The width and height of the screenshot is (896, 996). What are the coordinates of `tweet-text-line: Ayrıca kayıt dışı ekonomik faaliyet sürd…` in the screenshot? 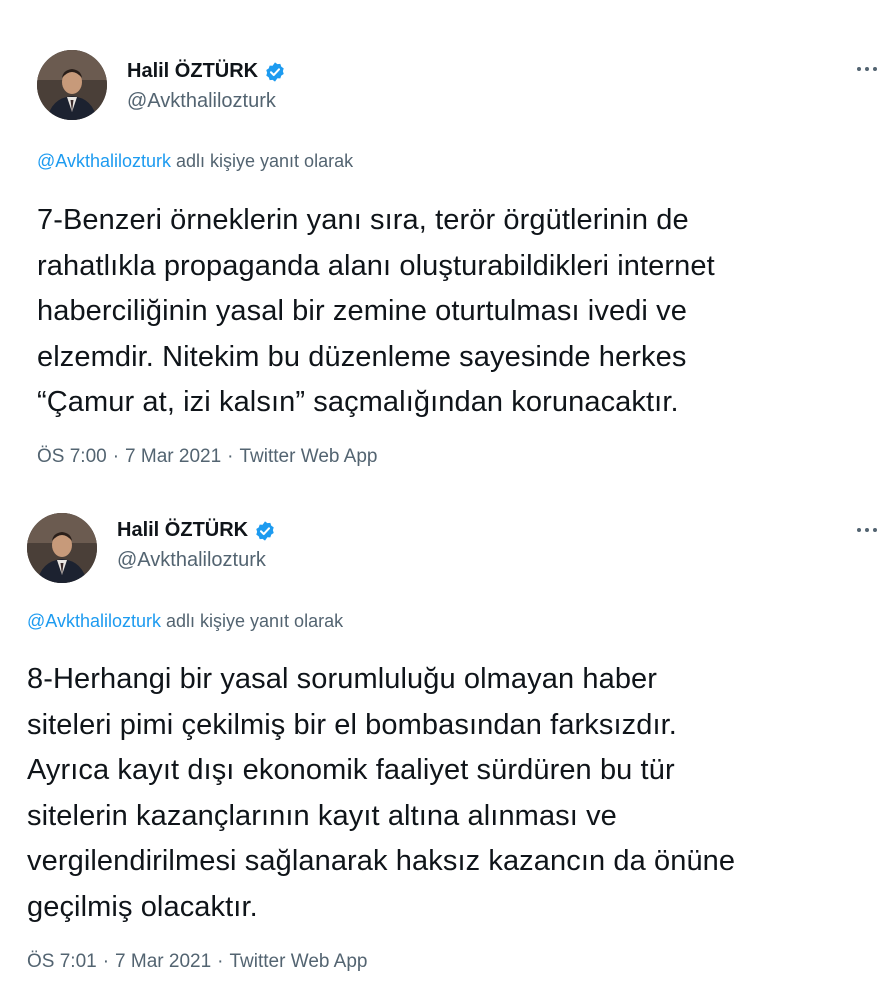 It's located at (351, 770).